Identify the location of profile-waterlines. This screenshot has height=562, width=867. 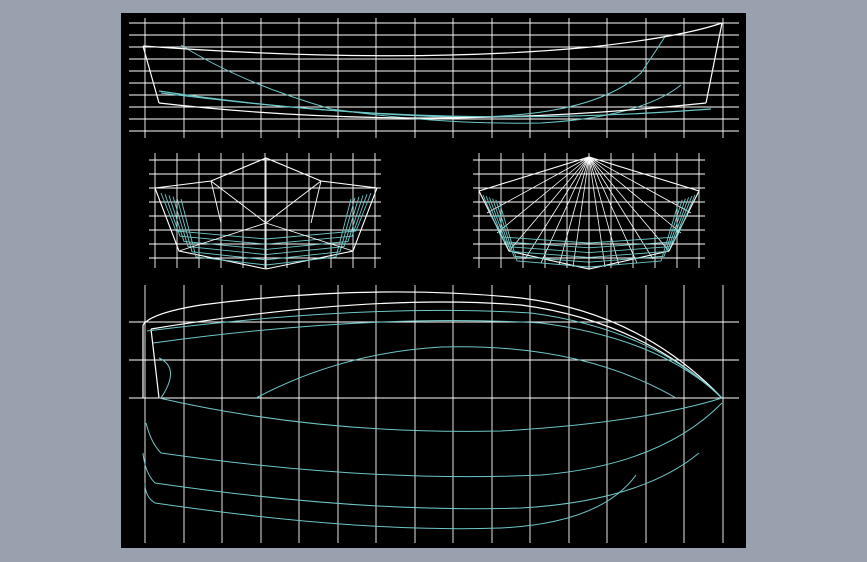
(421, 79).